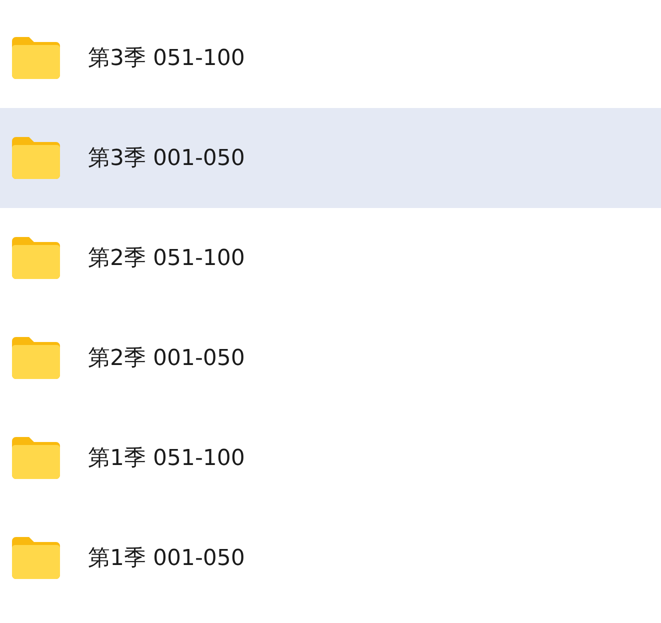 This screenshot has width=661, height=623. What do you see at coordinates (166, 459) in the screenshot?
I see `folder-name: 第1季 051-100` at bounding box center [166, 459].